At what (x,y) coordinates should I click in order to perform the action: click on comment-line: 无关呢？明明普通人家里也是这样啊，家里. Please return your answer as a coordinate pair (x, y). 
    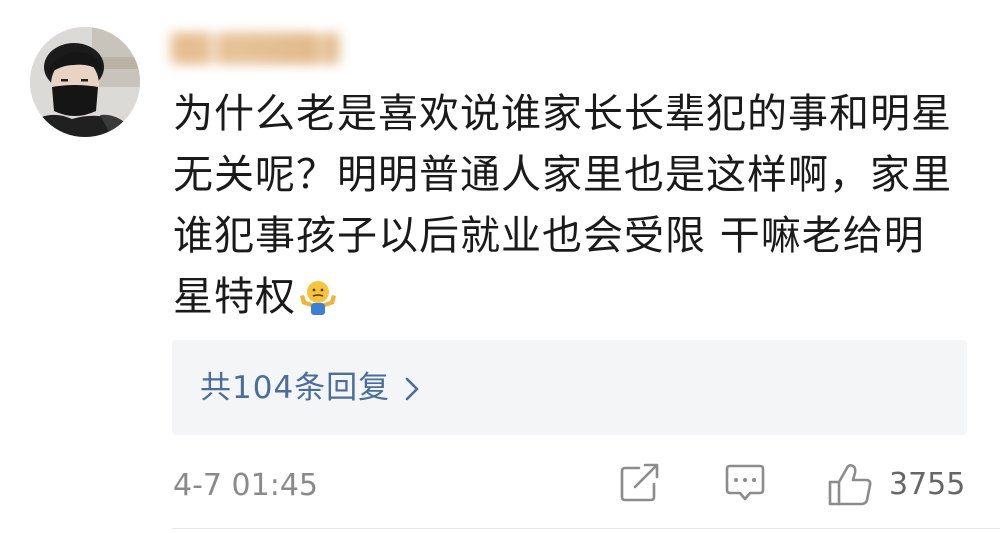
    Looking at the image, I should click on (562, 175).